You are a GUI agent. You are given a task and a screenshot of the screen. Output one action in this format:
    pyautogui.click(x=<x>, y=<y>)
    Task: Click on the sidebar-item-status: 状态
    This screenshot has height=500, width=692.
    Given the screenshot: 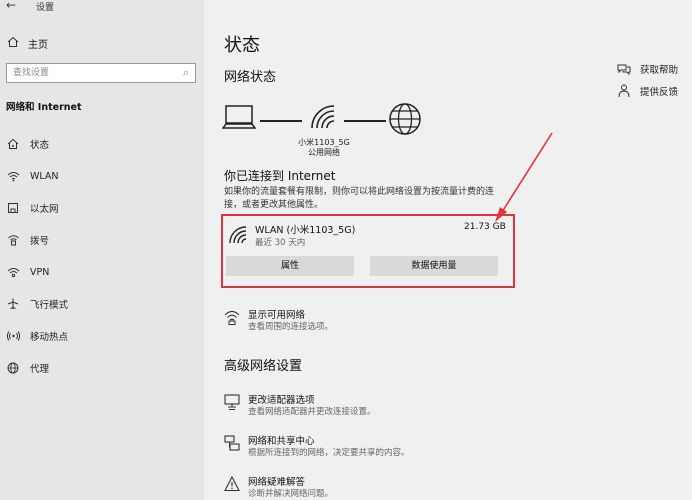 What is the action you would take?
    pyautogui.click(x=27, y=144)
    